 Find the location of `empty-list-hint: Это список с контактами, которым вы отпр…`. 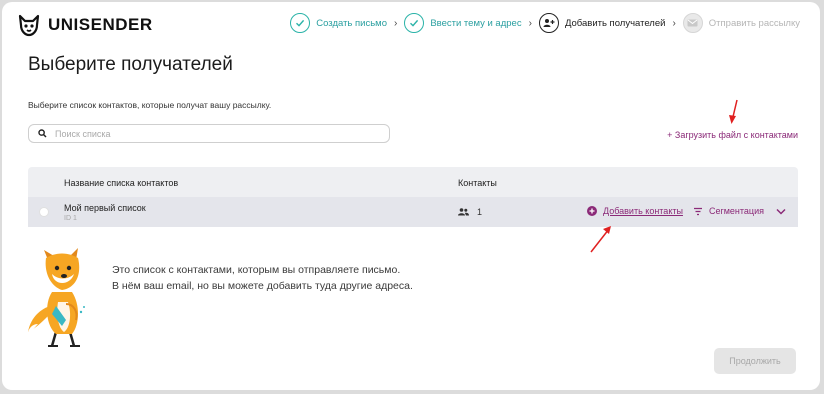

empty-list-hint: Это список с контактами, которым вы отпр… is located at coordinates (262, 278).